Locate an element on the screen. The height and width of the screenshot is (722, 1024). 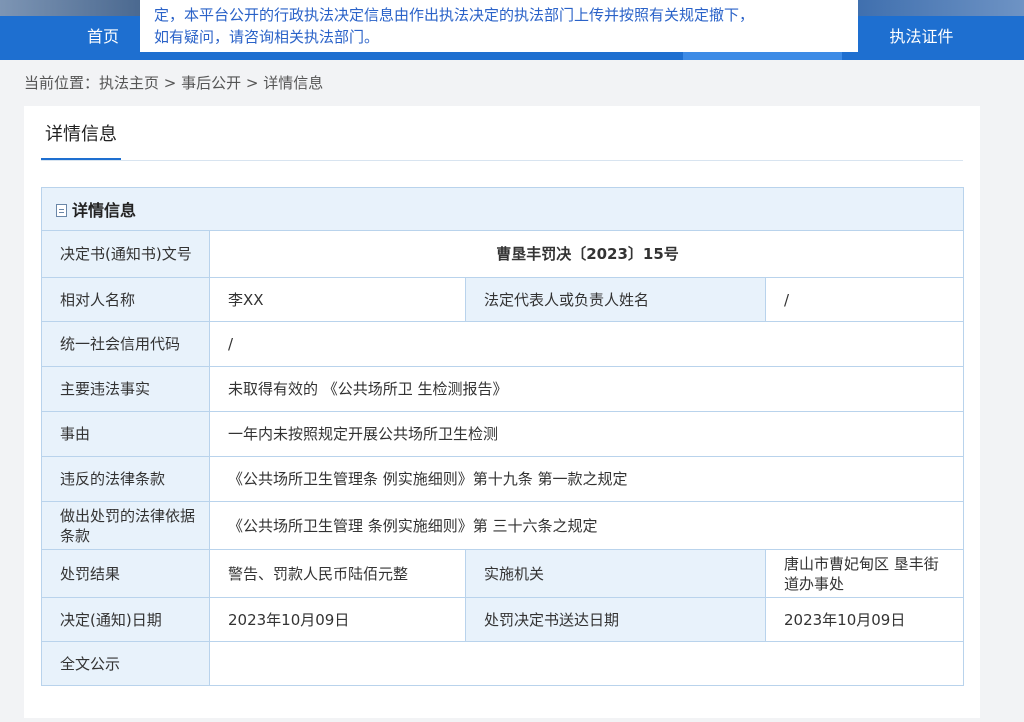
fulltext-label: 全文公示 is located at coordinates (125, 663).